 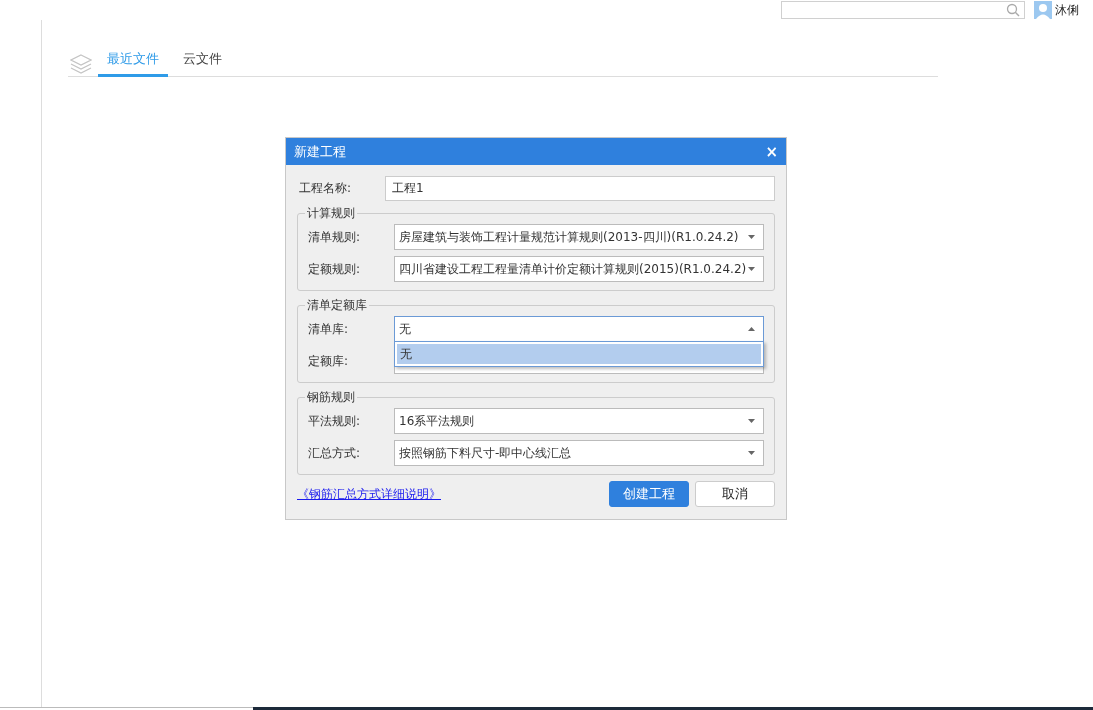 I want to click on field-label: 汇总方式:, so click(x=335, y=453).